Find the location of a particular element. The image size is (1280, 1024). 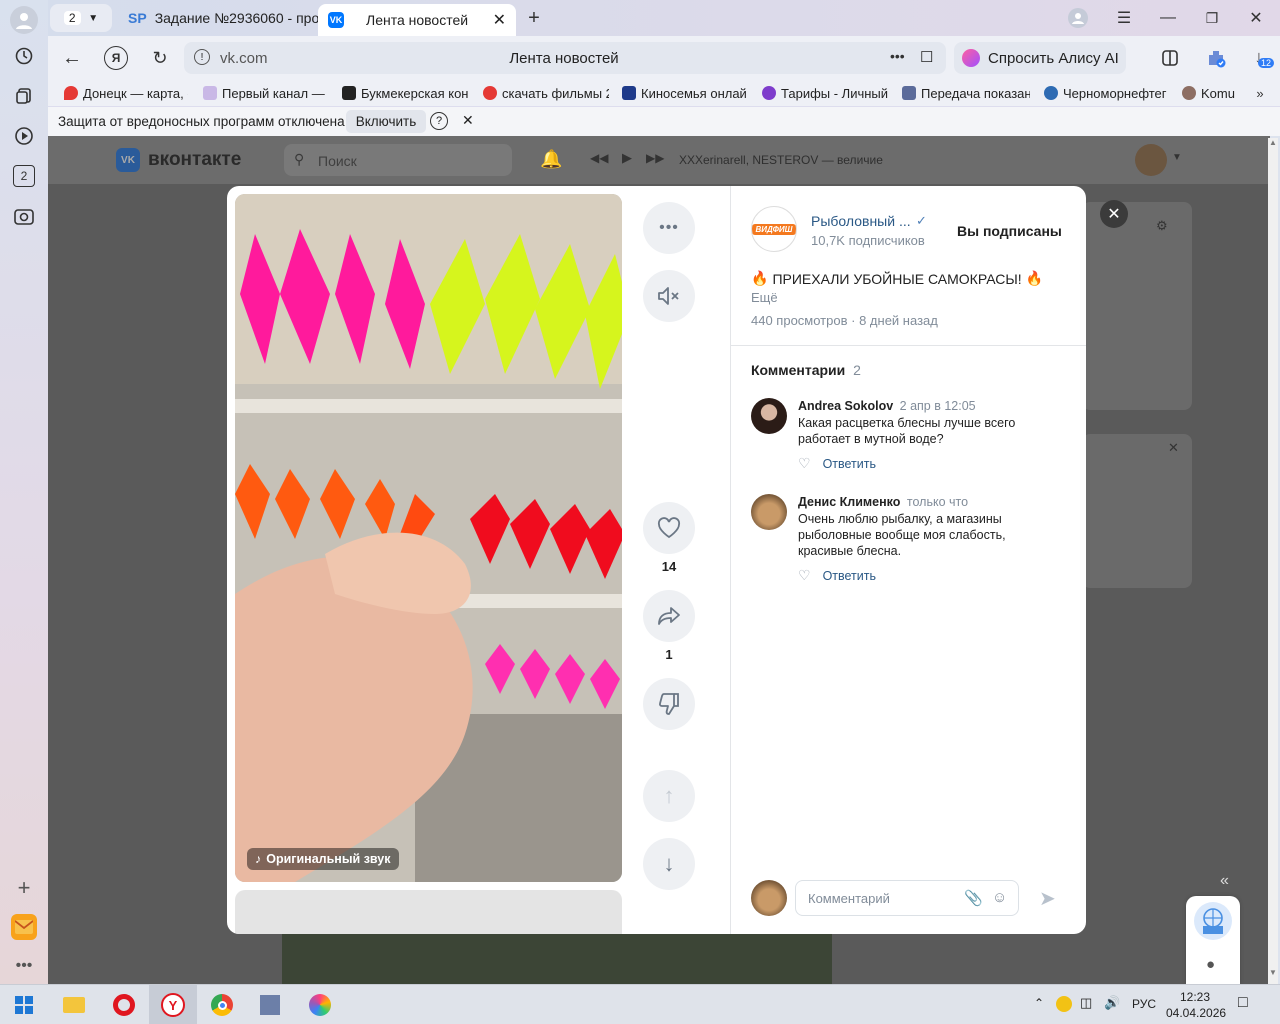

notifications-icon: 🔔 is located at coordinates (551, 159).